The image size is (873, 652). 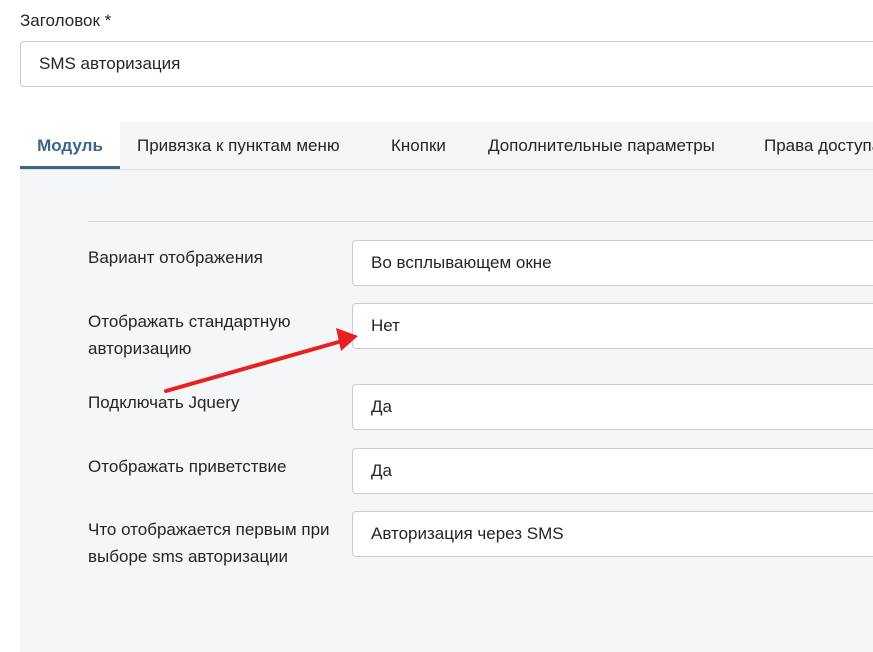 What do you see at coordinates (601, 145) in the screenshot?
I see `tab-advanced: Дополнительные параметры` at bounding box center [601, 145].